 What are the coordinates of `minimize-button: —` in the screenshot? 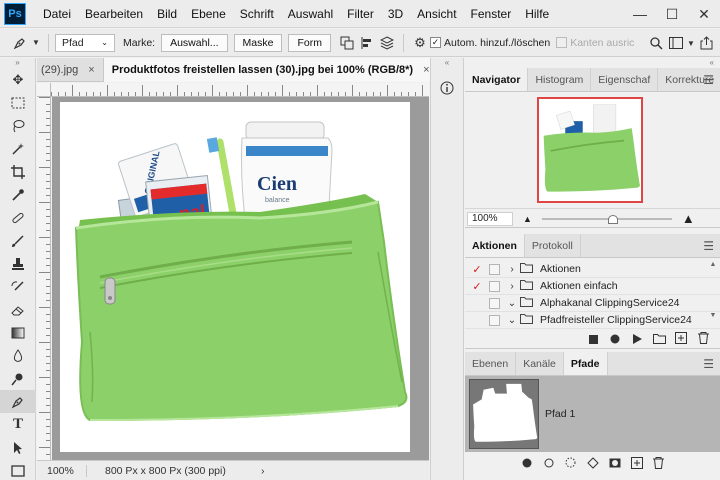 It's located at (640, 14).